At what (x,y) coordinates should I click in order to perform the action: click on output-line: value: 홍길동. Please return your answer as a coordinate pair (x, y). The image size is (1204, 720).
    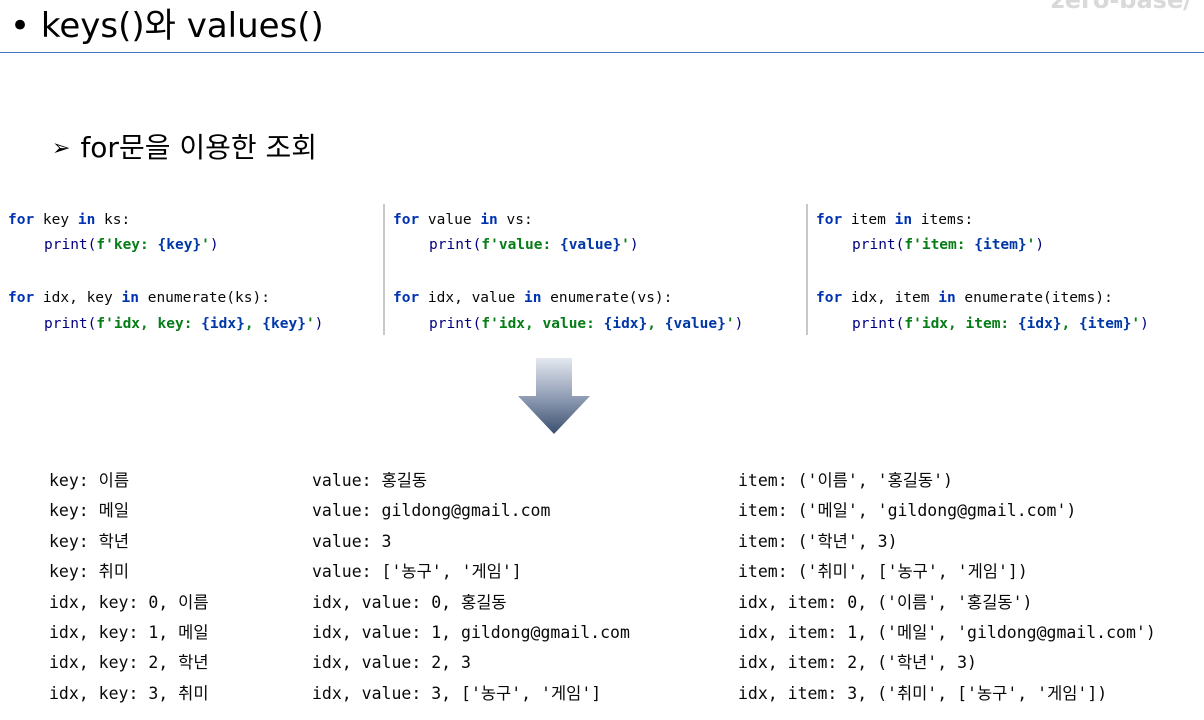
    Looking at the image, I should click on (370, 480).